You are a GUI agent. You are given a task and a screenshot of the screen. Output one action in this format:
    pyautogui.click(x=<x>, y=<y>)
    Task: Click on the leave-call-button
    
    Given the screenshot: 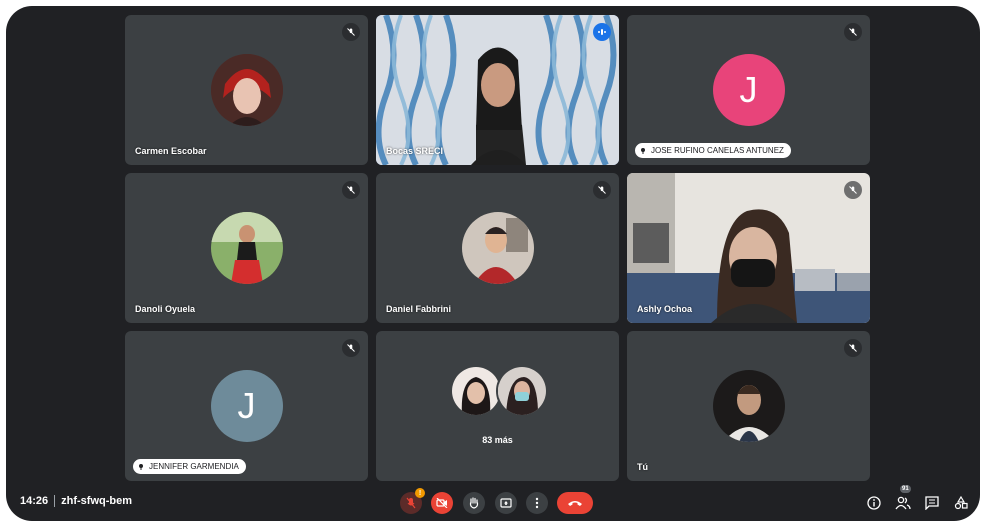 What is the action you would take?
    pyautogui.click(x=575, y=503)
    